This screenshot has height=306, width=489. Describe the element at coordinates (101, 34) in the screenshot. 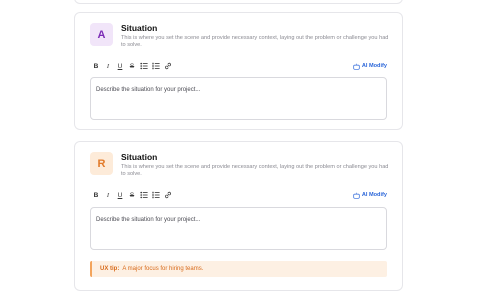

I see `section-badge: A` at that location.